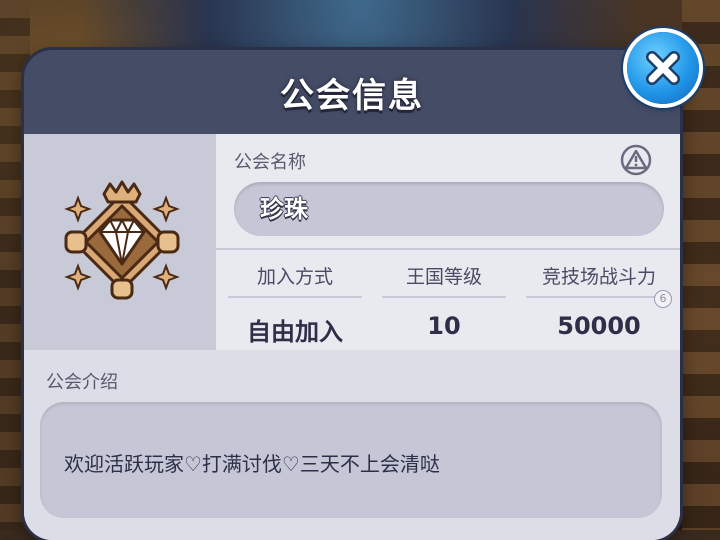  I want to click on warning-icon, so click(636, 160).